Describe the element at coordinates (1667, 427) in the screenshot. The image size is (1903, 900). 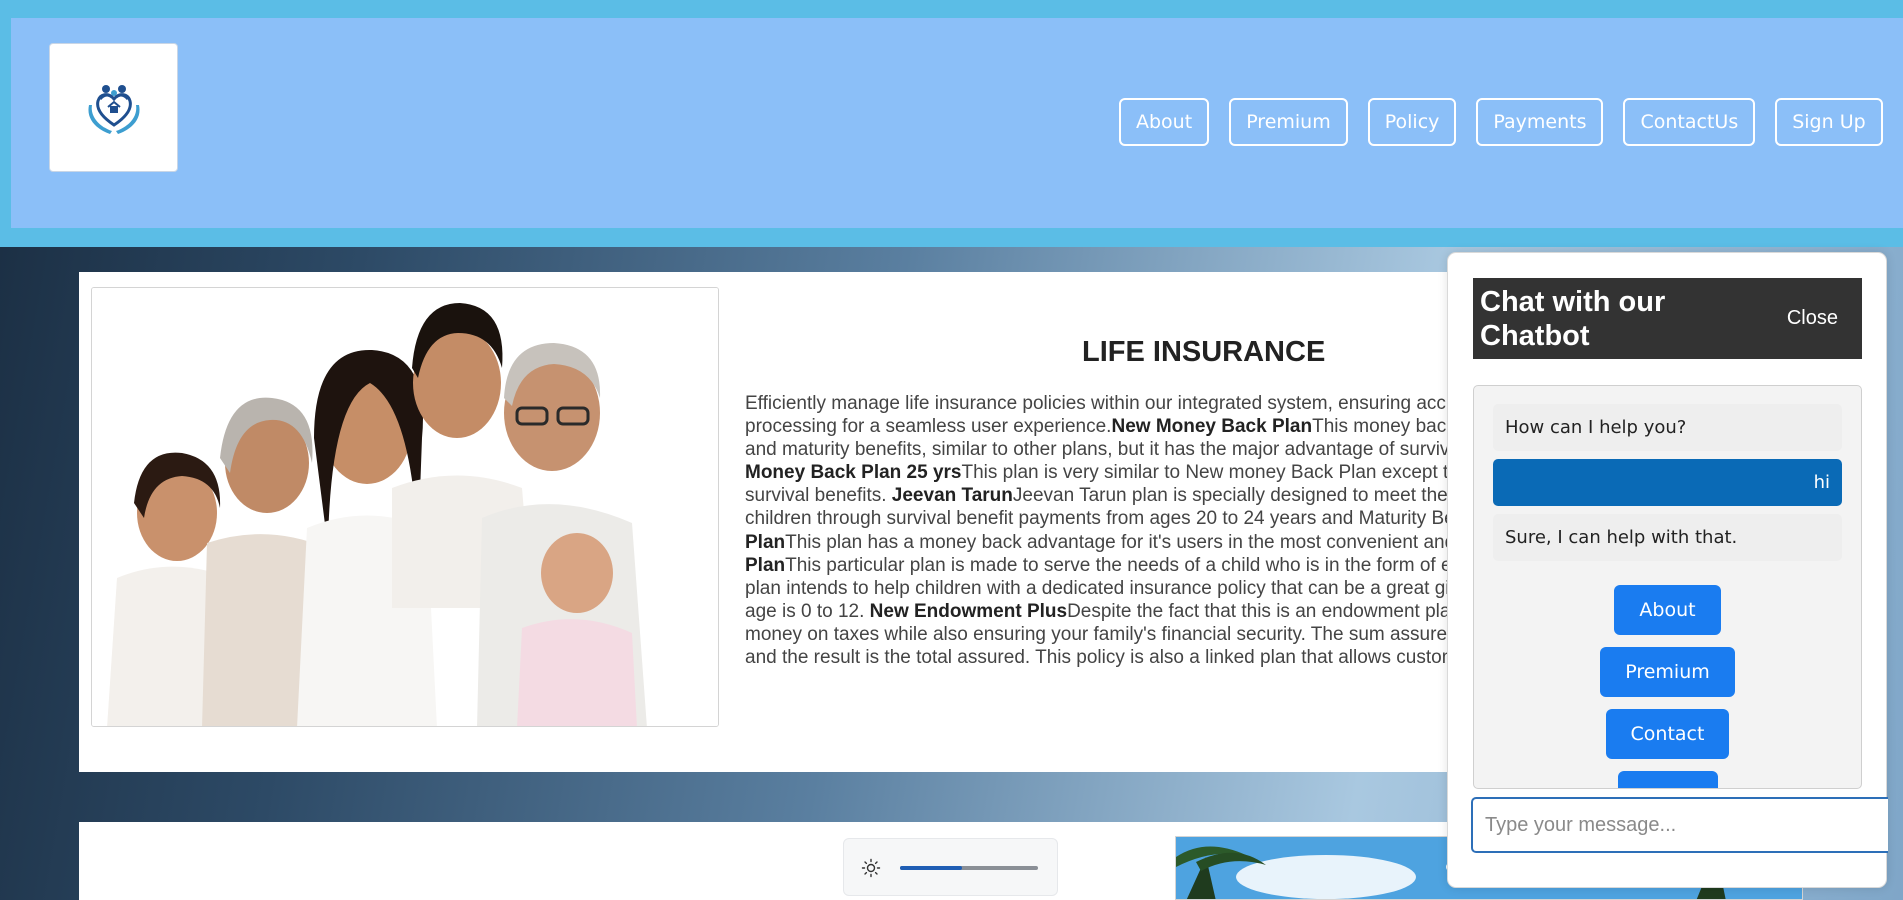
I see `bot-message: How can I help you?` at that location.